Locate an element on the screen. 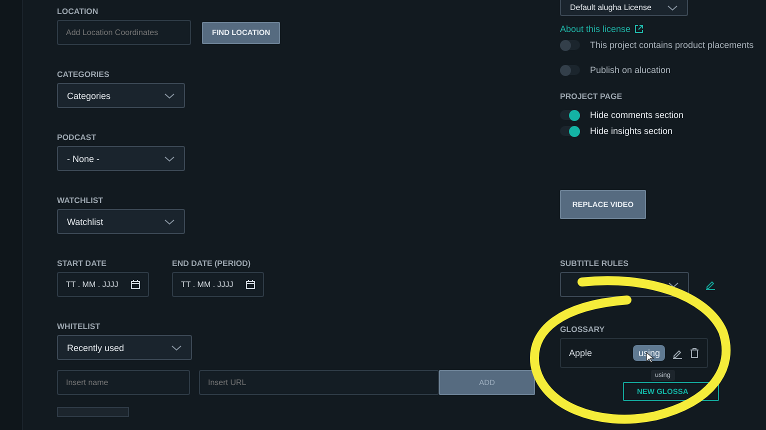  field-label: END DATE (PERIOD) is located at coordinates (211, 263).